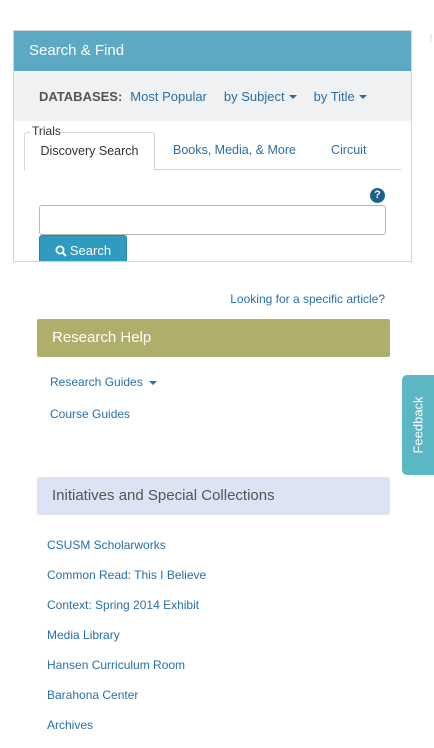 The height and width of the screenshot is (748, 434). I want to click on feedback-tab: Feedback, so click(418, 425).